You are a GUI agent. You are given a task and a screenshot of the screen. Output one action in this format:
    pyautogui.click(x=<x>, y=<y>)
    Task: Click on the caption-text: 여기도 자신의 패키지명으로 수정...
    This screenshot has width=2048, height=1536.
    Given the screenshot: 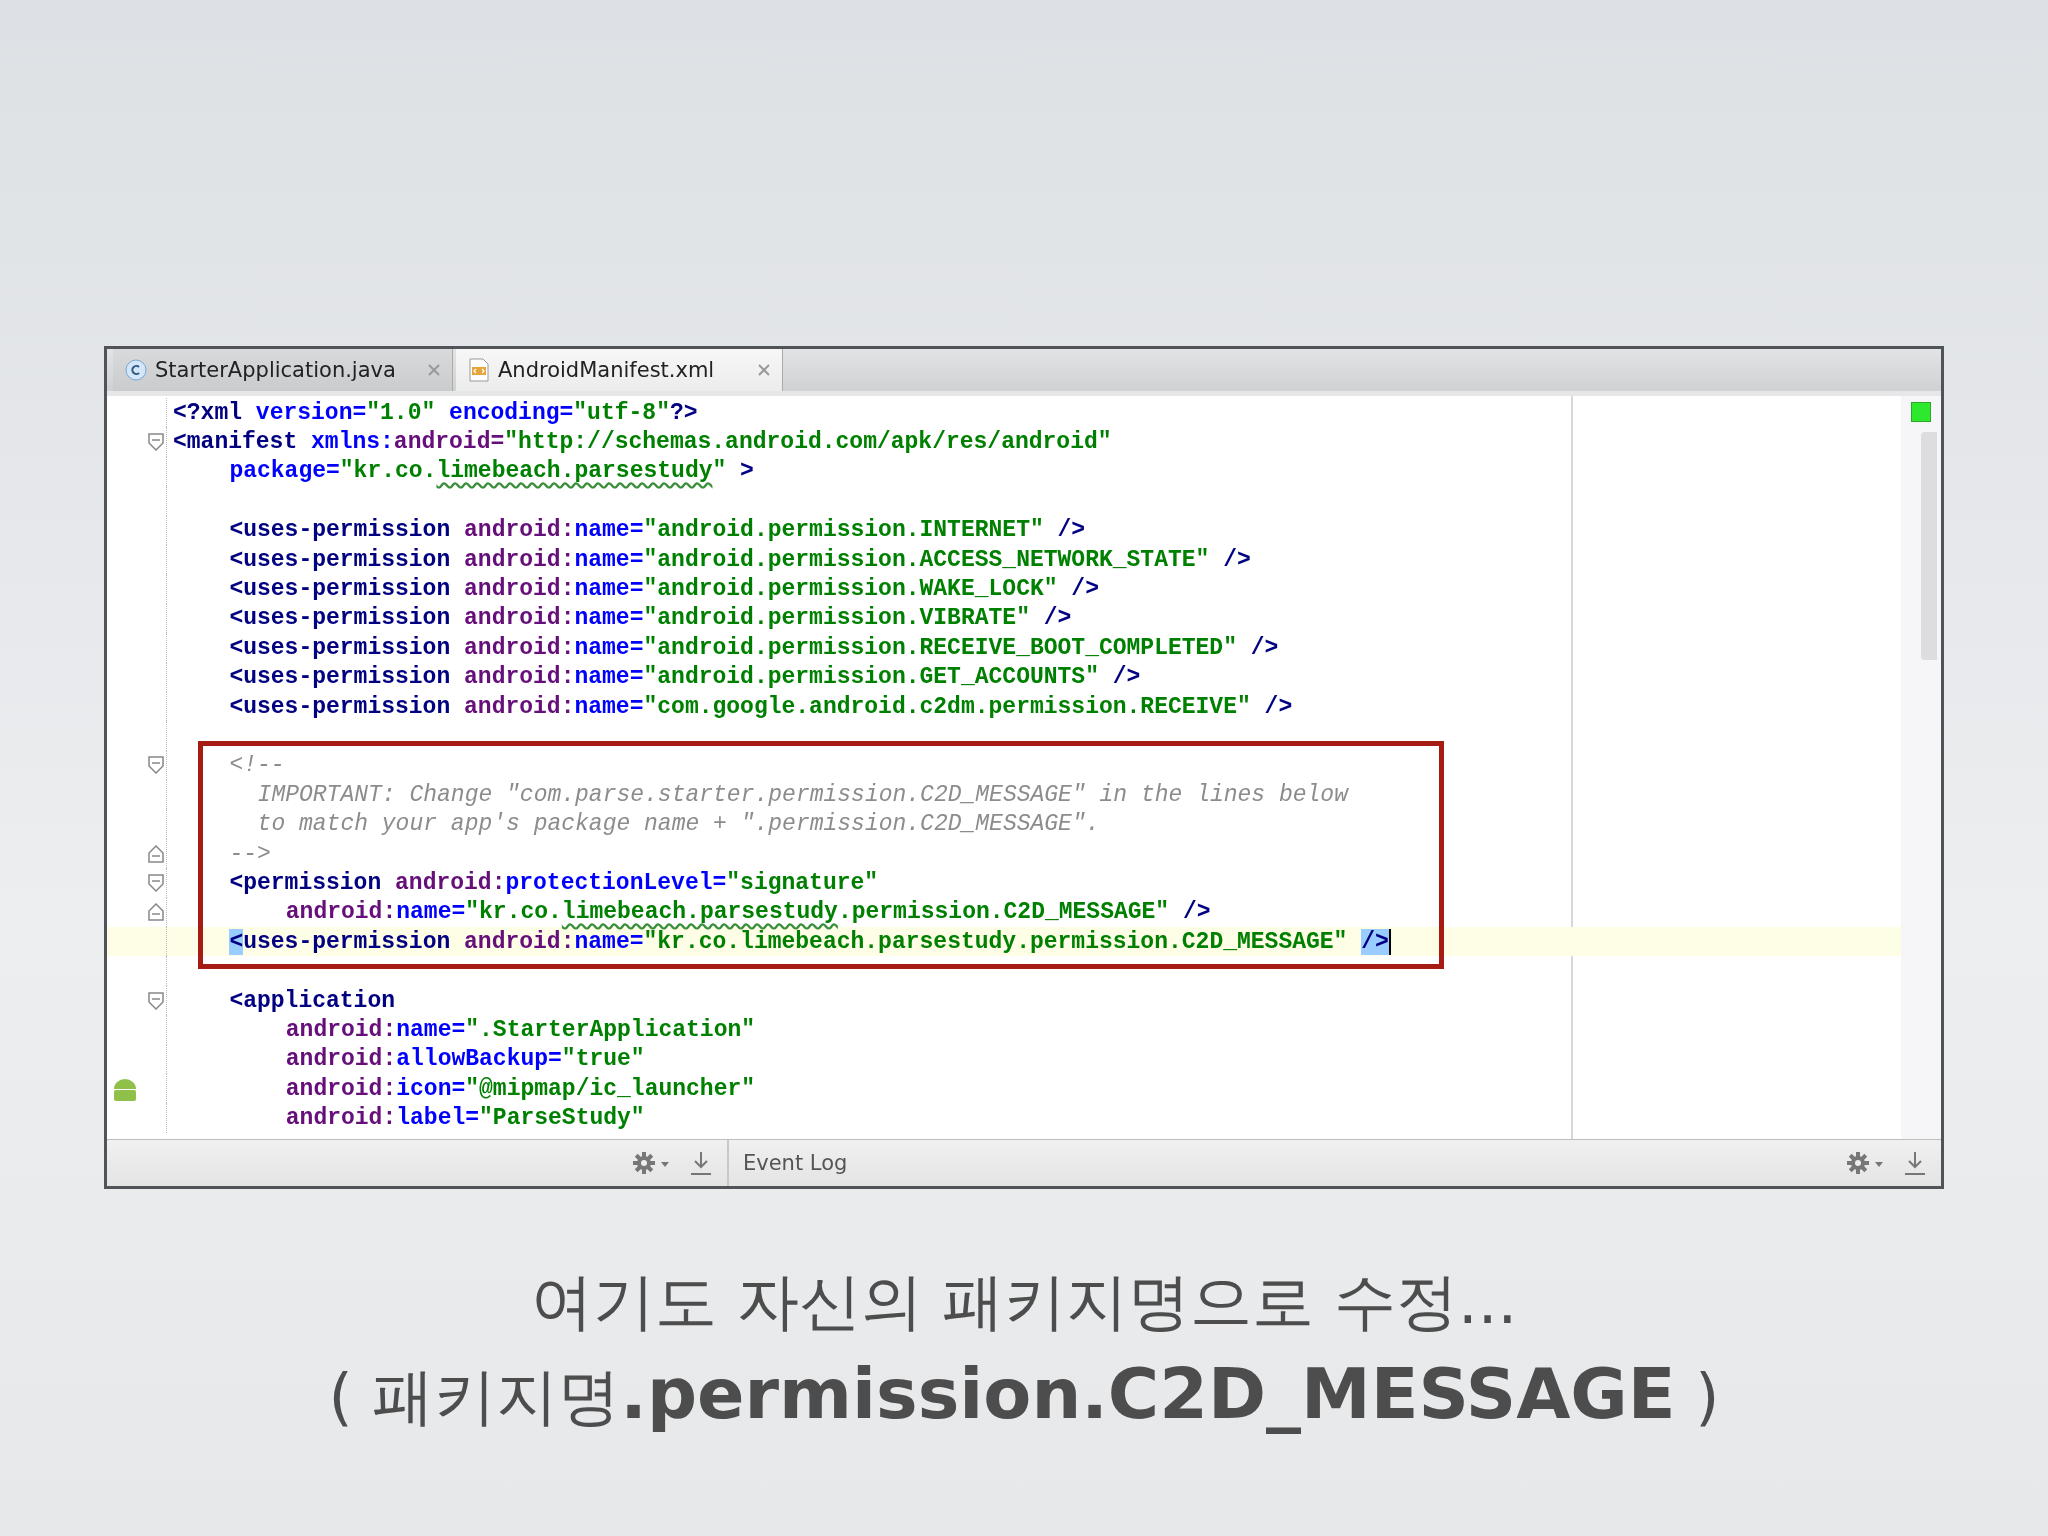 What is the action you would take?
    pyautogui.click(x=1024, y=1302)
    